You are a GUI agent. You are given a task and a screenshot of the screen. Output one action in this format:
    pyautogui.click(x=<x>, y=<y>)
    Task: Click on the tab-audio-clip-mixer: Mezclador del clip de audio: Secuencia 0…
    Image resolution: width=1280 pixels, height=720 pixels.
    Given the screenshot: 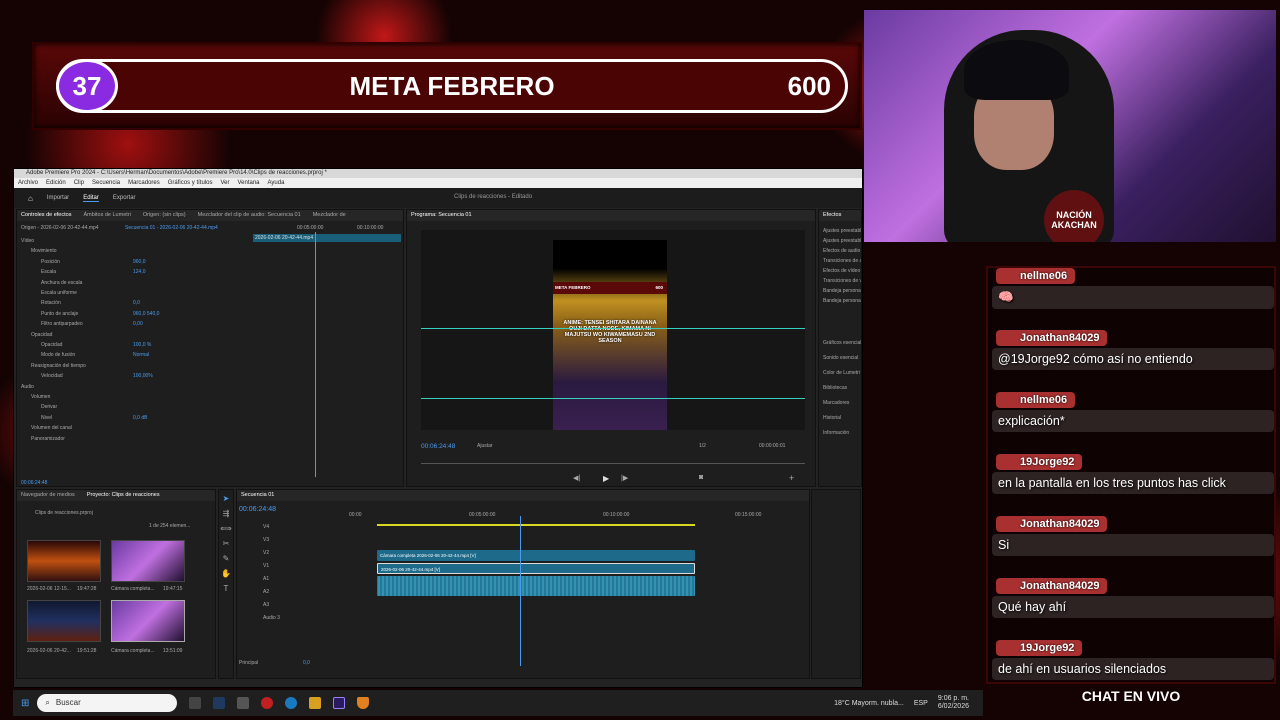 What is the action you would take?
    pyautogui.click(x=249, y=215)
    